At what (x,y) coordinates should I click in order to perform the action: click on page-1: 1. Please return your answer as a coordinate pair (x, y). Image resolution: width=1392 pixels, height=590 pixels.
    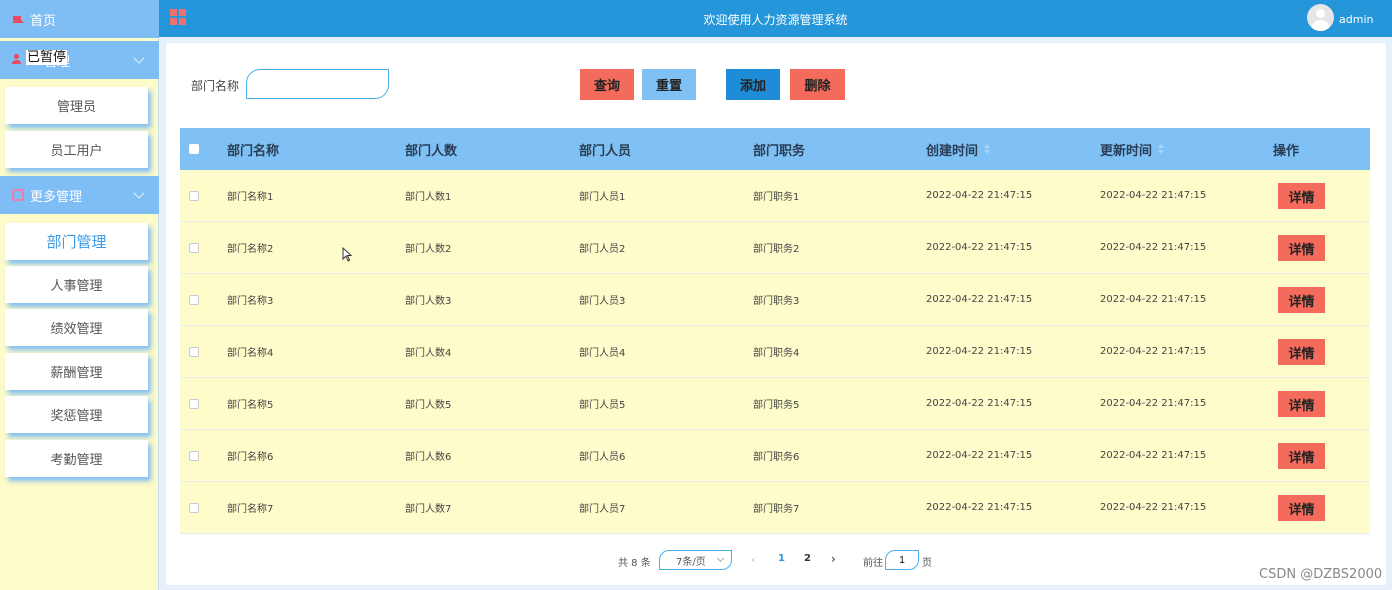
    Looking at the image, I should click on (781, 558).